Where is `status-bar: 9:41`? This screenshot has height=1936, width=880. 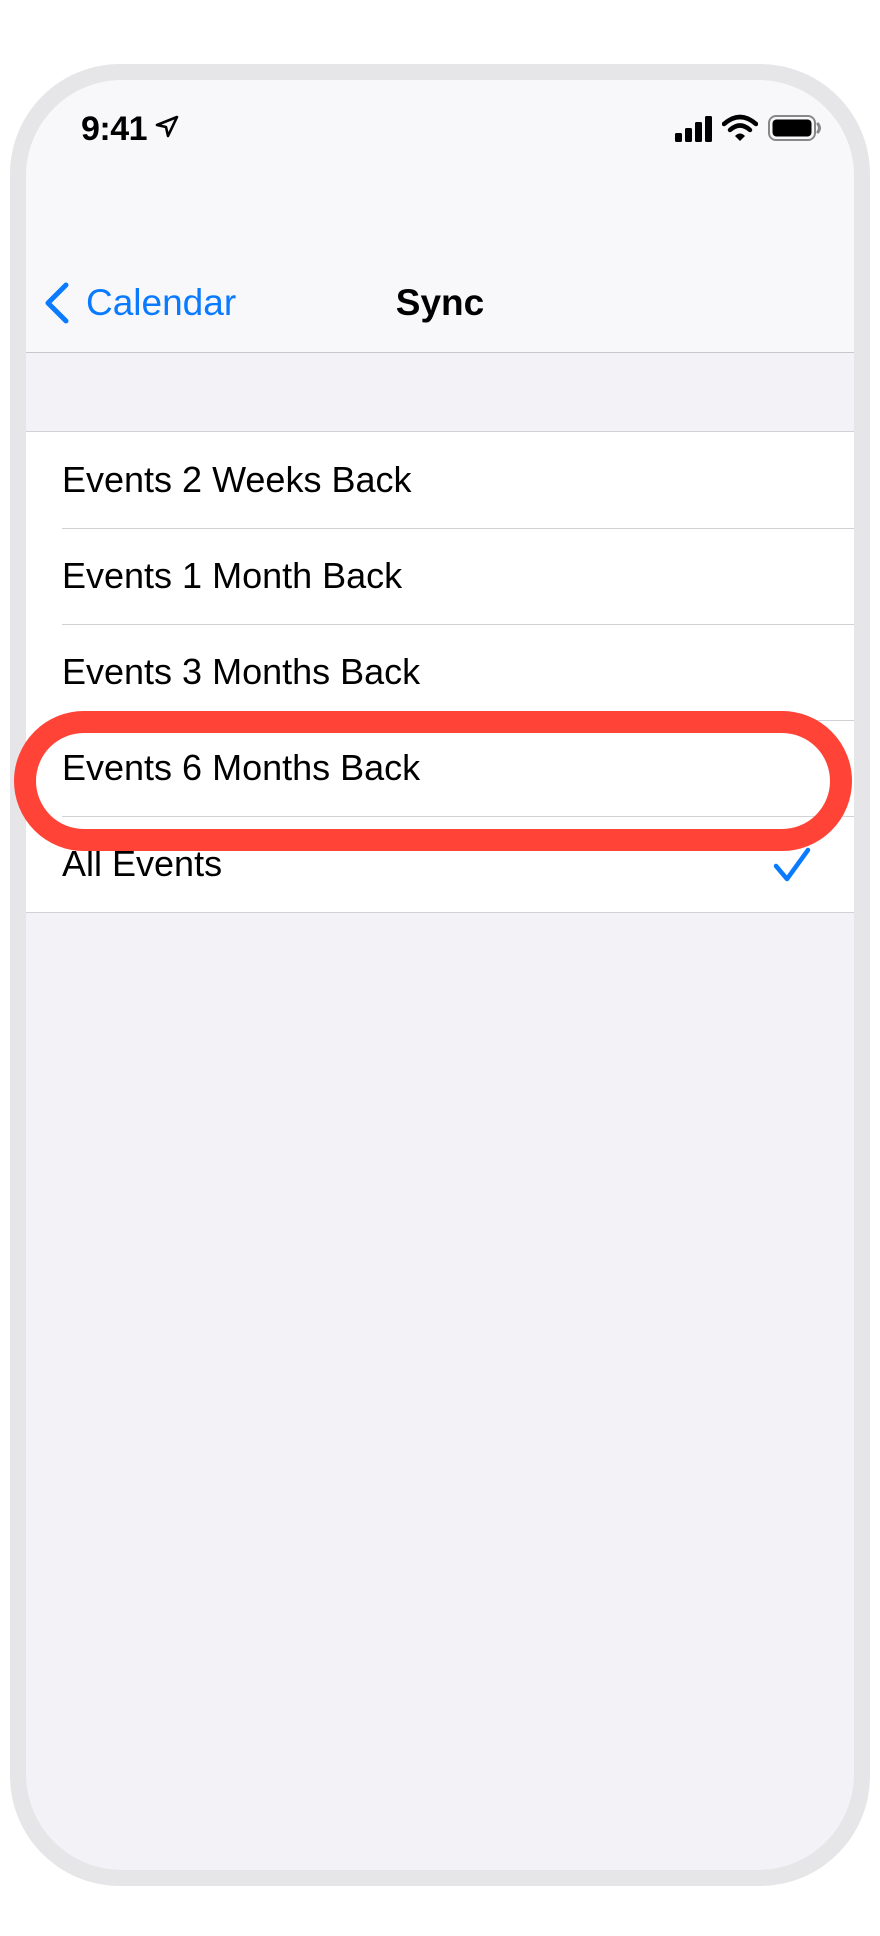 status-bar: 9:41 is located at coordinates (440, 135).